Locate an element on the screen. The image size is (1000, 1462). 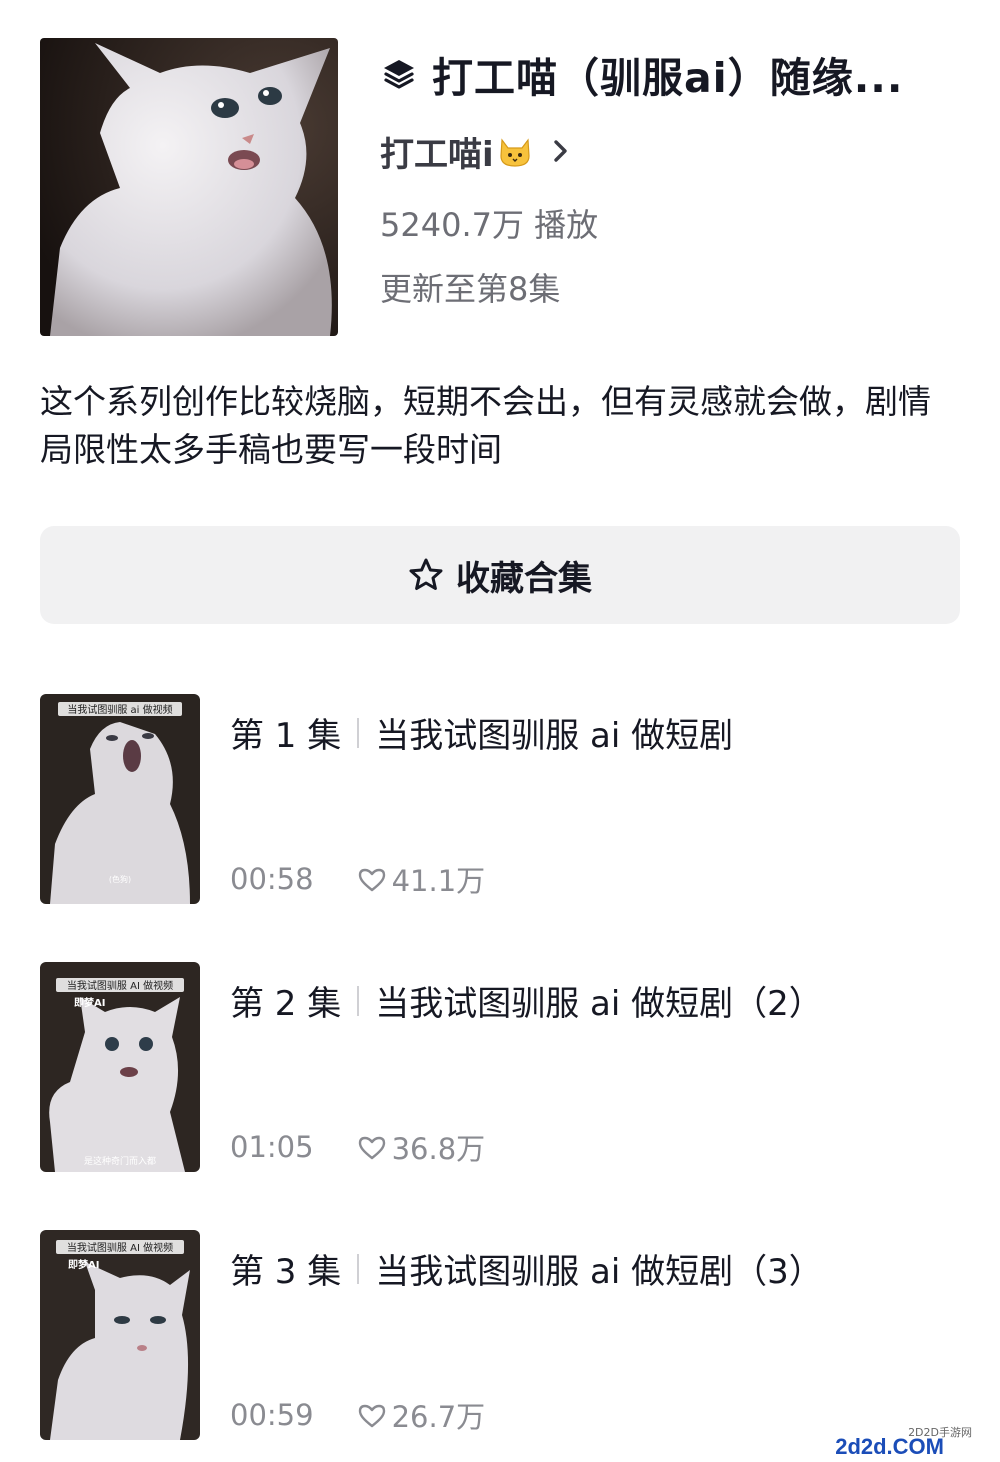
episode-meta: 00:58 41.1万 is located at coordinates (357, 879).